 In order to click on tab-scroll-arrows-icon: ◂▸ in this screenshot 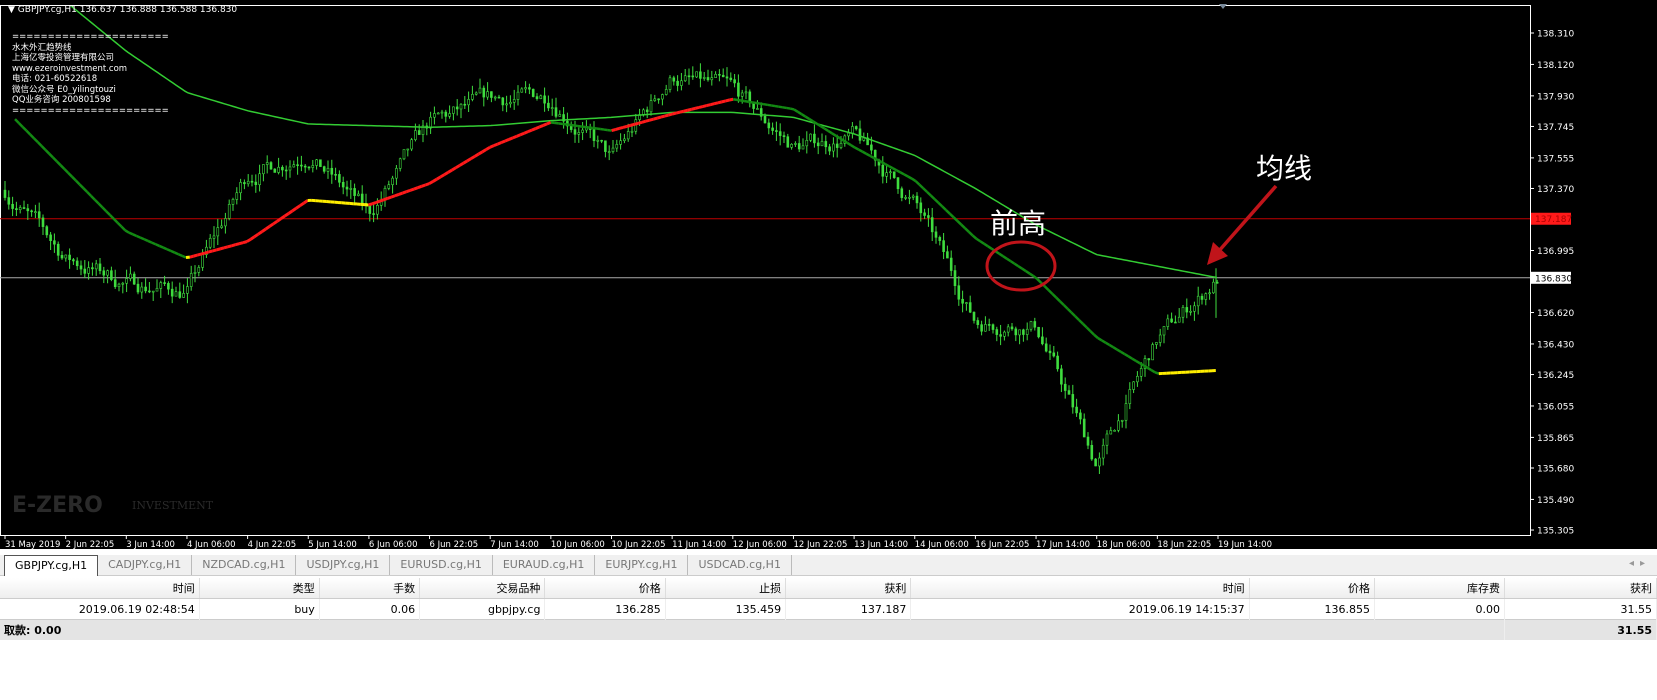, I will do `click(1640, 563)`.